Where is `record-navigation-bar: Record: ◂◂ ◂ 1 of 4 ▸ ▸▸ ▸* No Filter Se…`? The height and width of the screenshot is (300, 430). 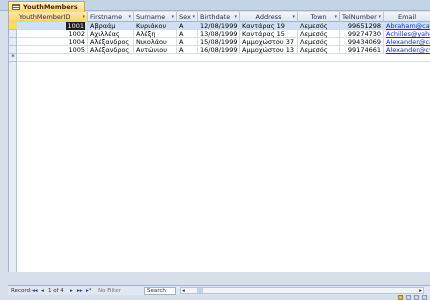 record-navigation-bar: Record: ◂◂ ◂ 1 of 4 ▸ ▸▸ ▸* No Filter Se… is located at coordinates (219, 290).